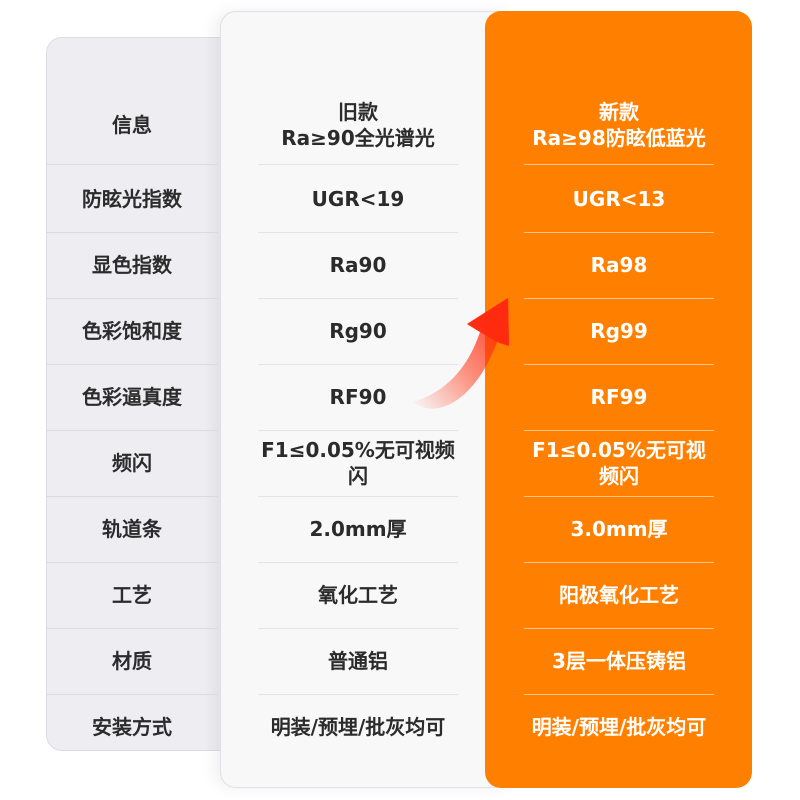  Describe the element at coordinates (358, 112) in the screenshot. I see `old-header-title: 旧款` at that location.